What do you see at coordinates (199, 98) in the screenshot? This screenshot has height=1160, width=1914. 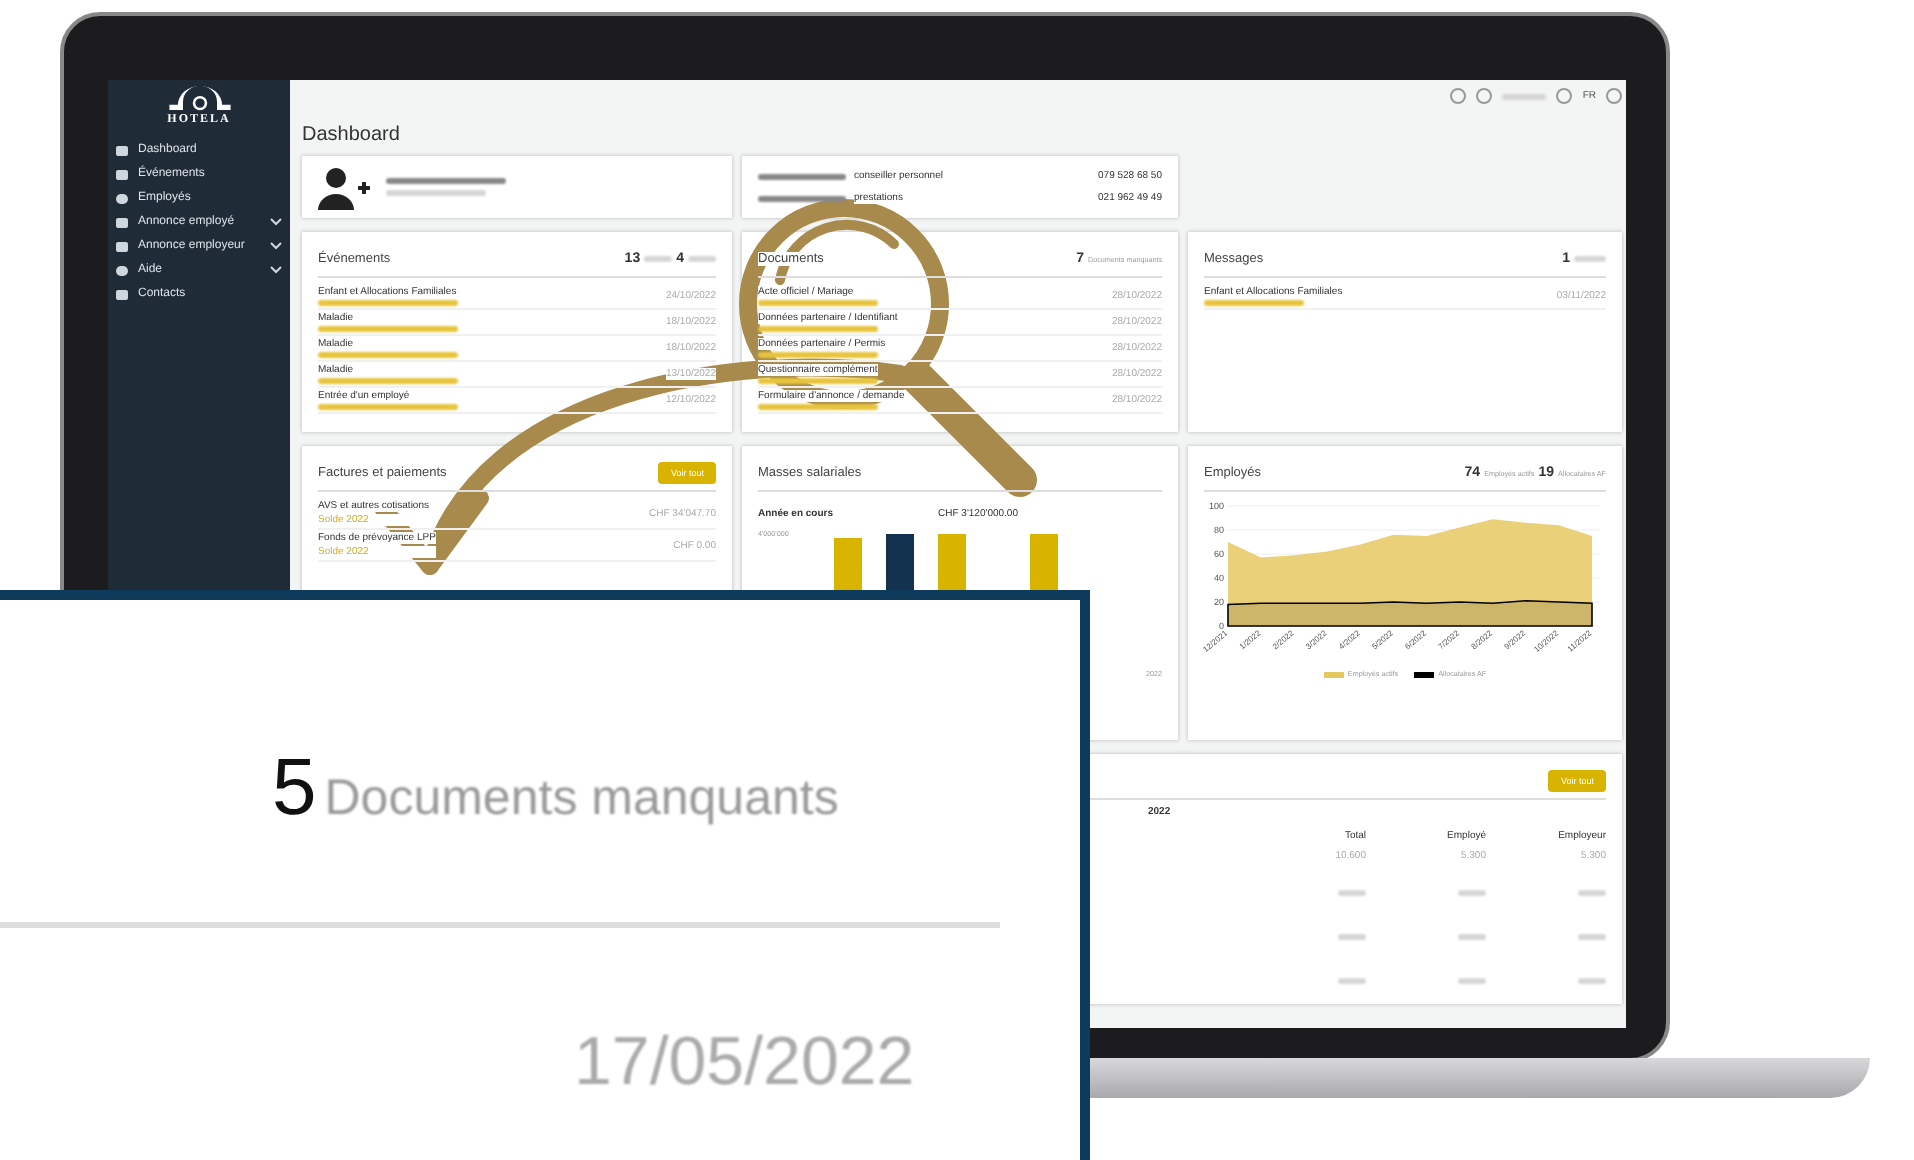 I see `logo-icon` at bounding box center [199, 98].